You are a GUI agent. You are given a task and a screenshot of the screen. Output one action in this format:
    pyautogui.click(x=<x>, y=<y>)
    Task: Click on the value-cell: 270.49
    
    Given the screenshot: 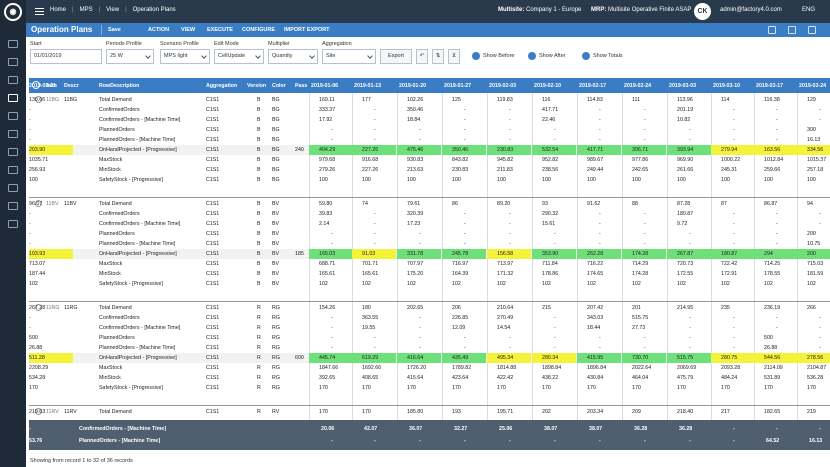 What is the action you would take?
    pyautogui.click(x=505, y=318)
    